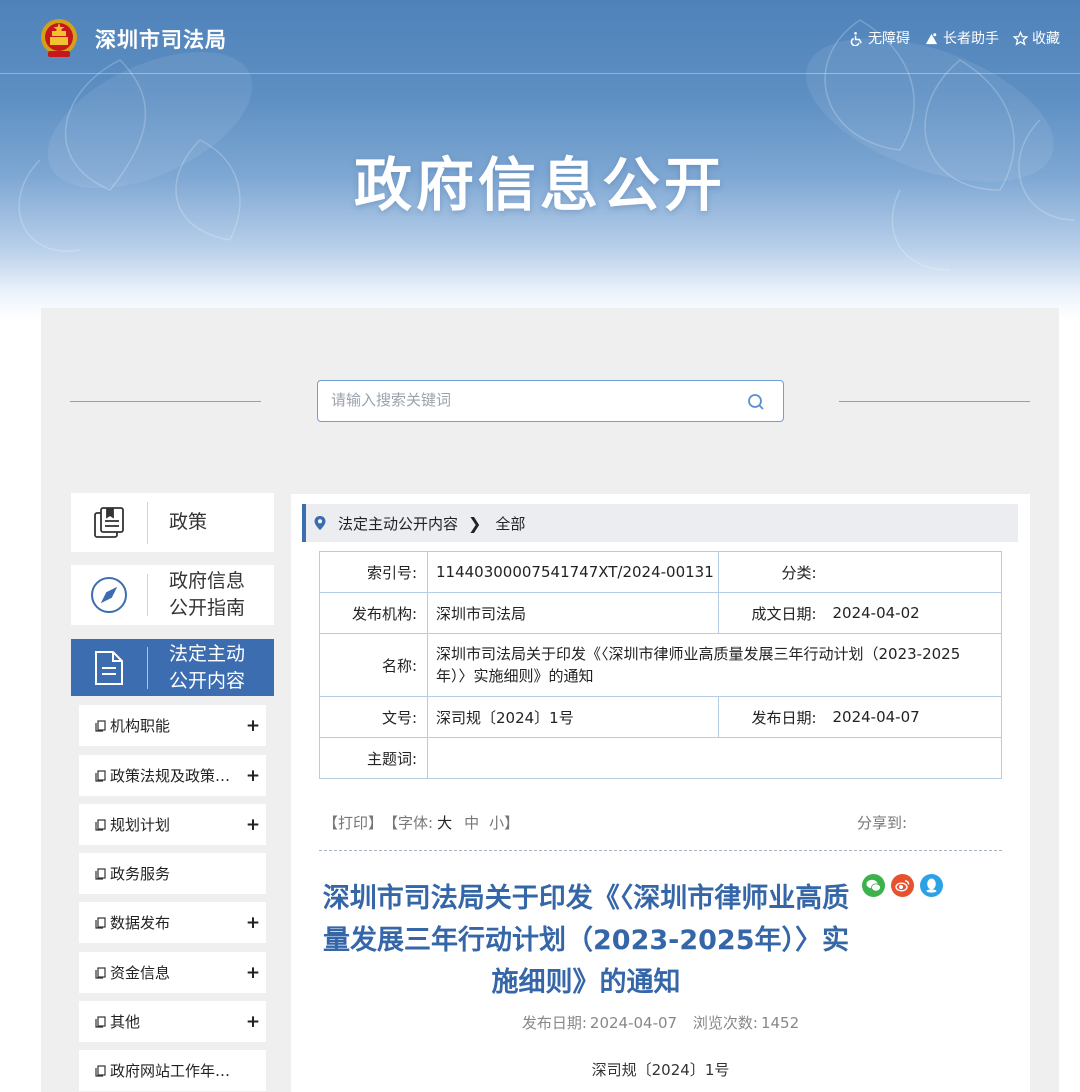  What do you see at coordinates (660, 850) in the screenshot?
I see `divider` at bounding box center [660, 850].